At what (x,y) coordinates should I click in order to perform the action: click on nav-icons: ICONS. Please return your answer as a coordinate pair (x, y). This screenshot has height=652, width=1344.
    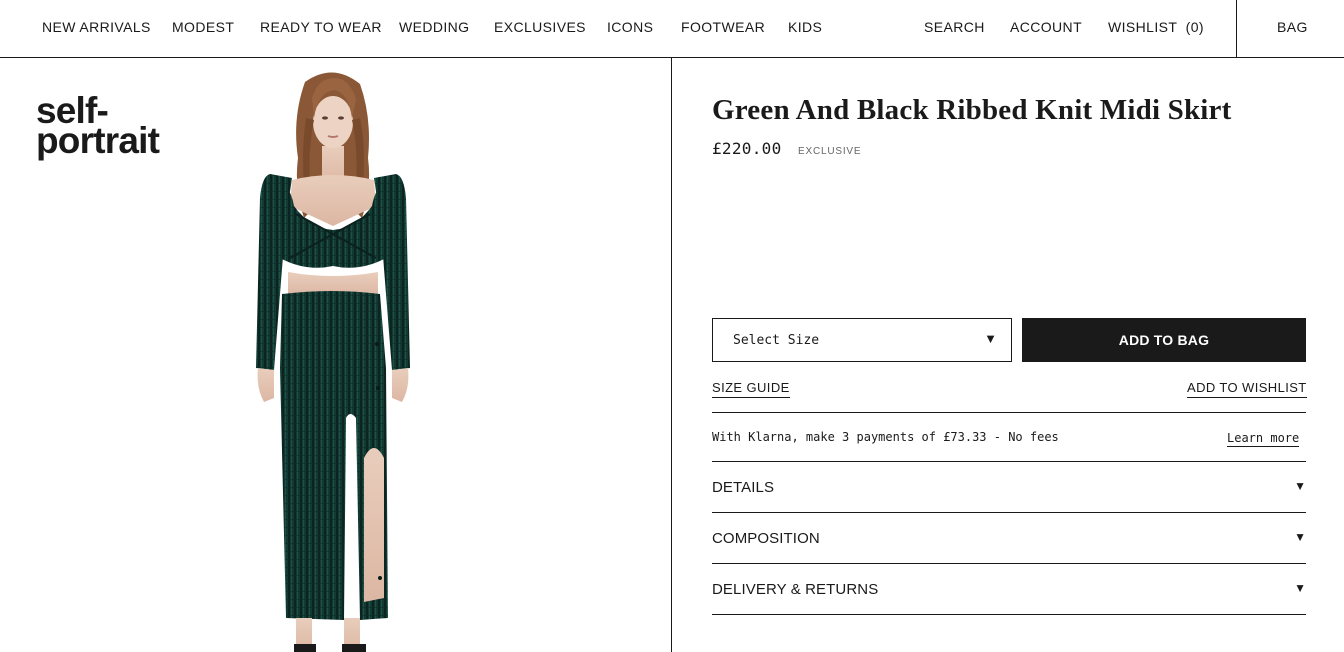
    Looking at the image, I should click on (630, 27).